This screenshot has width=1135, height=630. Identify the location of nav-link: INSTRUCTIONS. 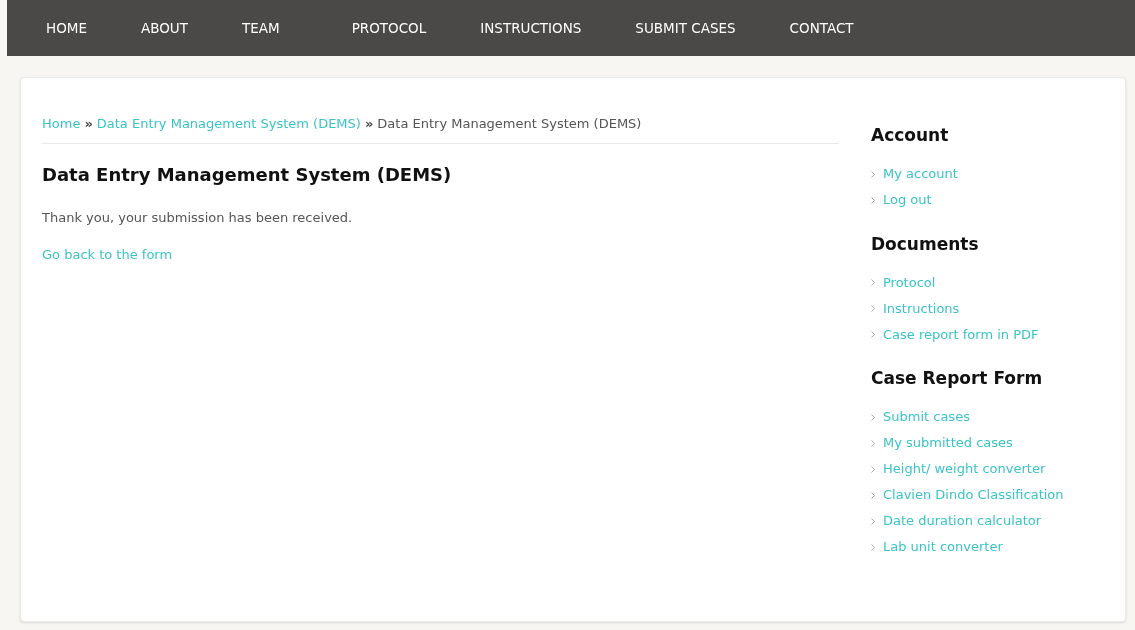
(531, 28).